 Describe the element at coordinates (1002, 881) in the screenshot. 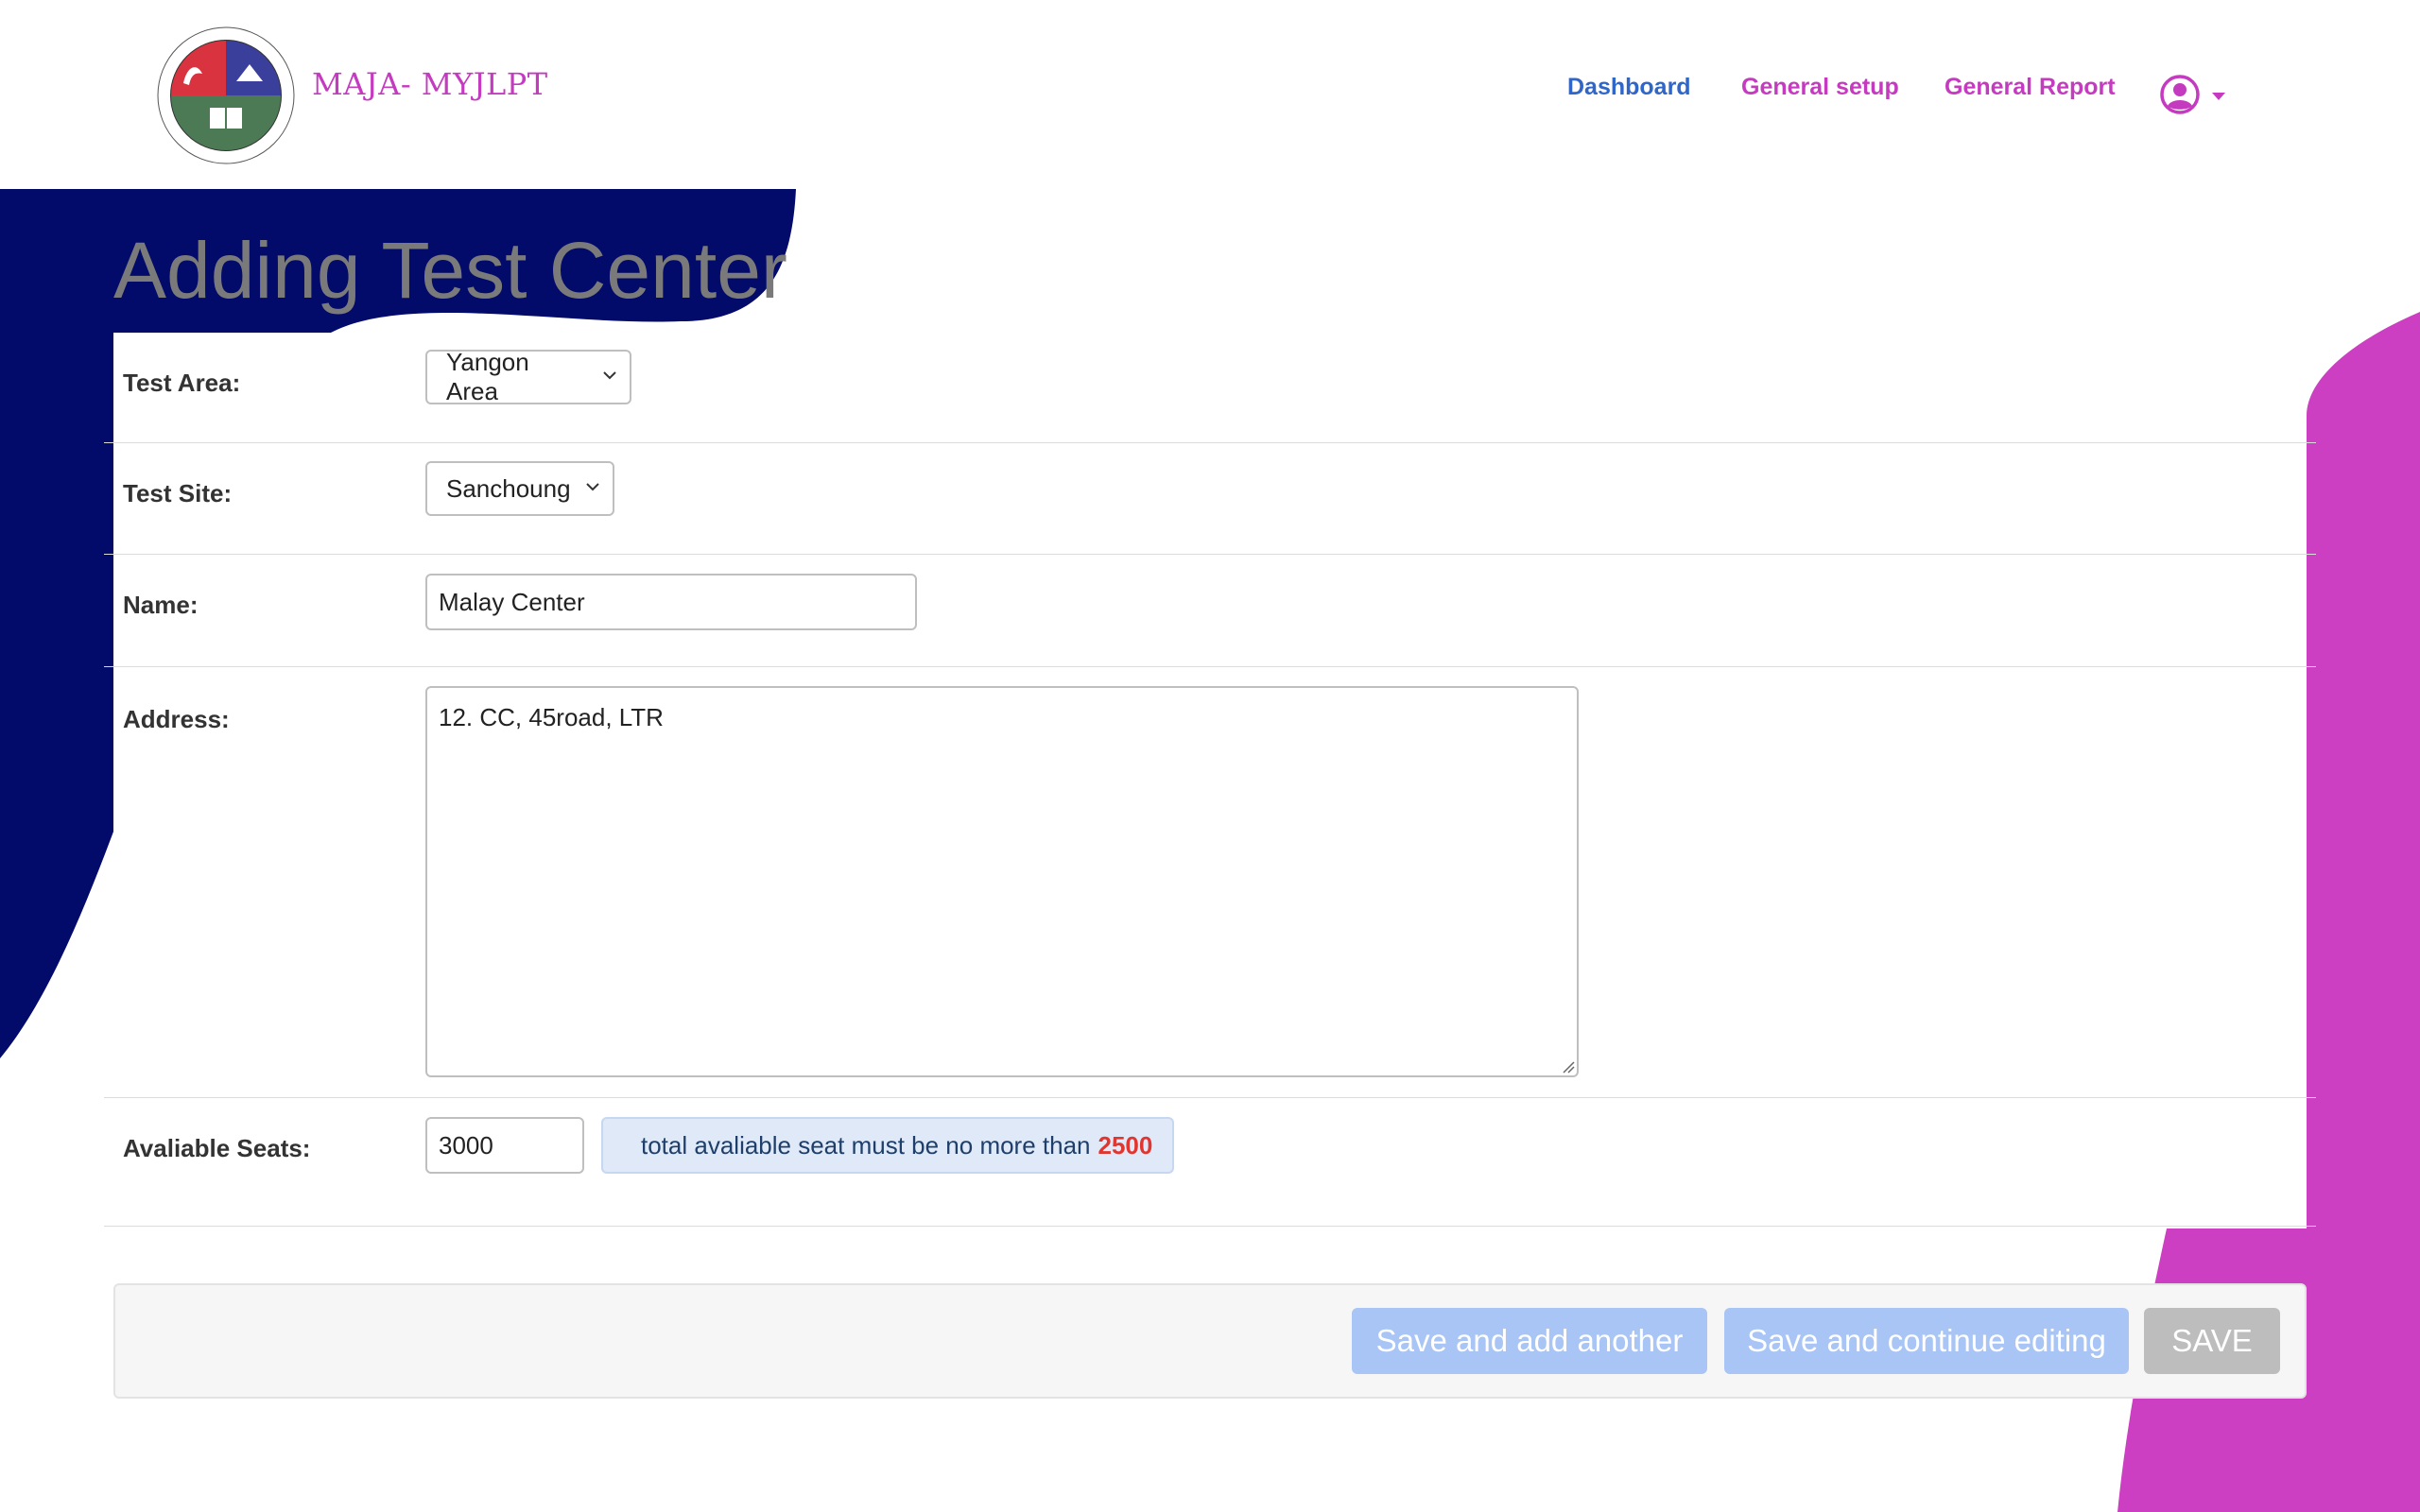

I see `address-textarea: 12. CC, 45road, LTR` at that location.